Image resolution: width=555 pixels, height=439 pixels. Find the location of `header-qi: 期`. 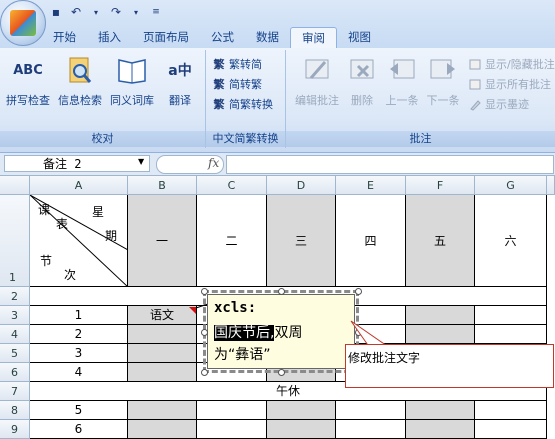

header-qi: 期 is located at coordinates (111, 236).